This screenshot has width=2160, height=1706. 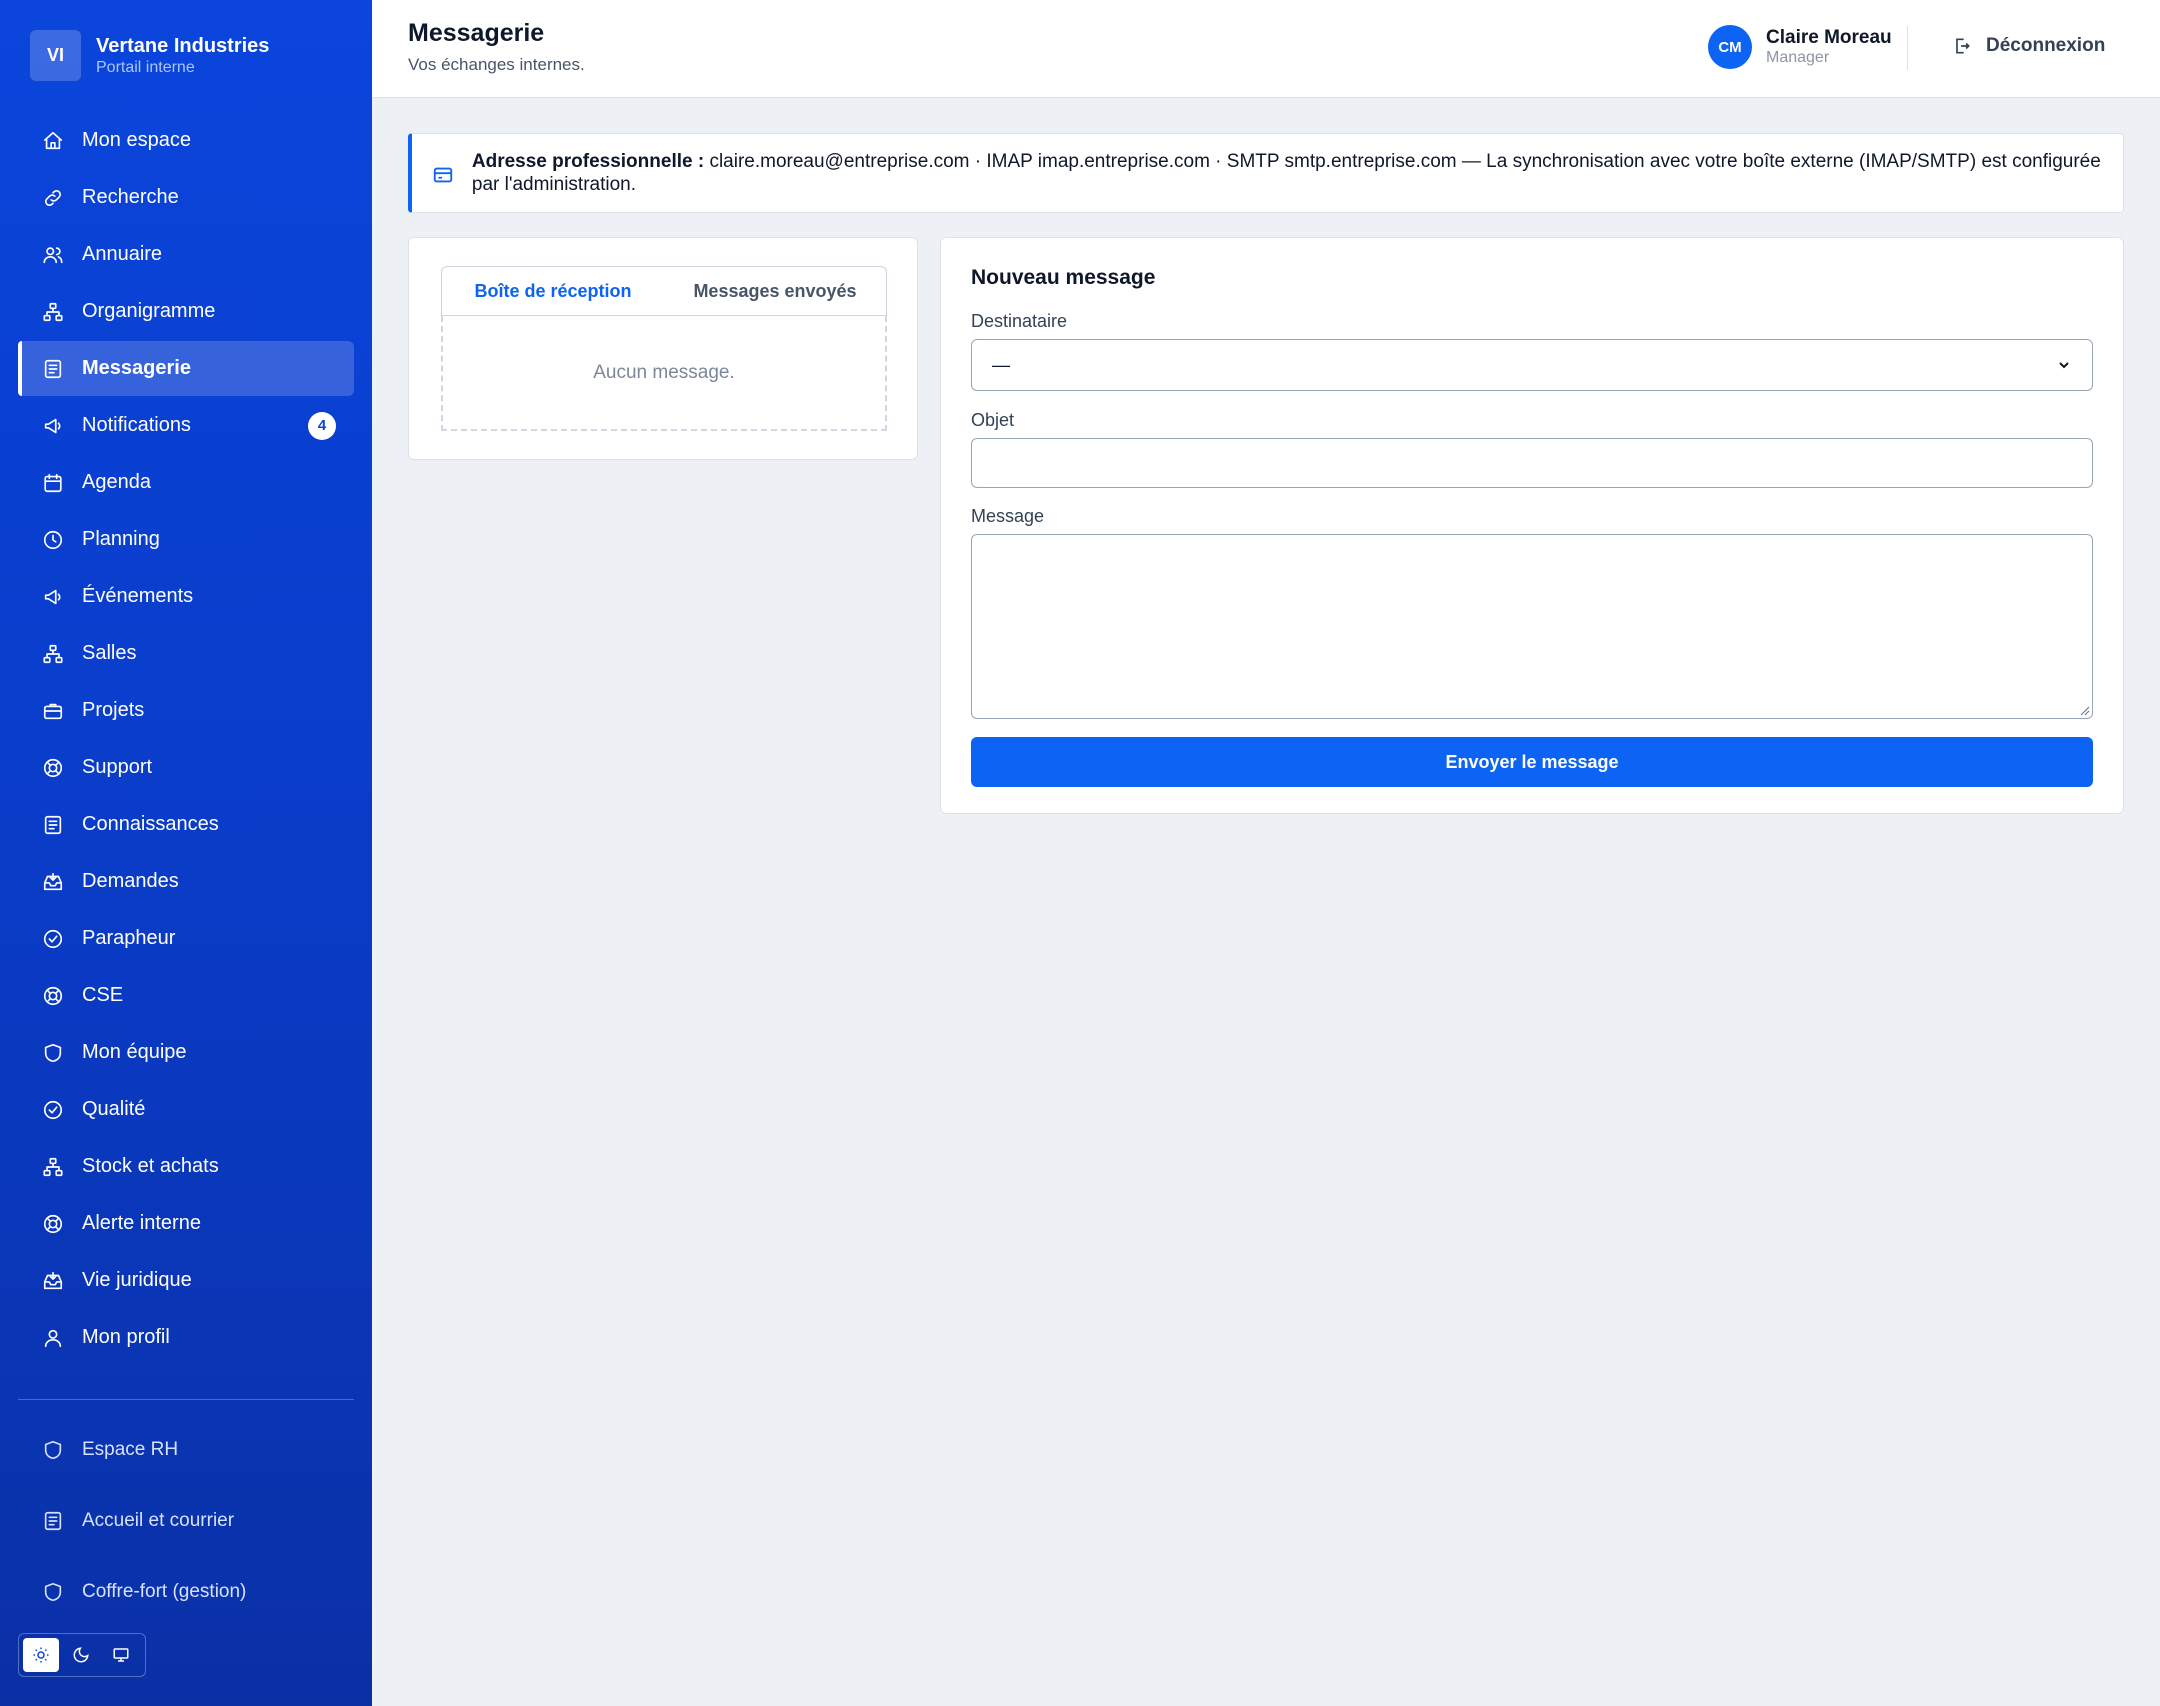 What do you see at coordinates (186, 539) in the screenshot?
I see `sidebar-item-planning: Planning` at bounding box center [186, 539].